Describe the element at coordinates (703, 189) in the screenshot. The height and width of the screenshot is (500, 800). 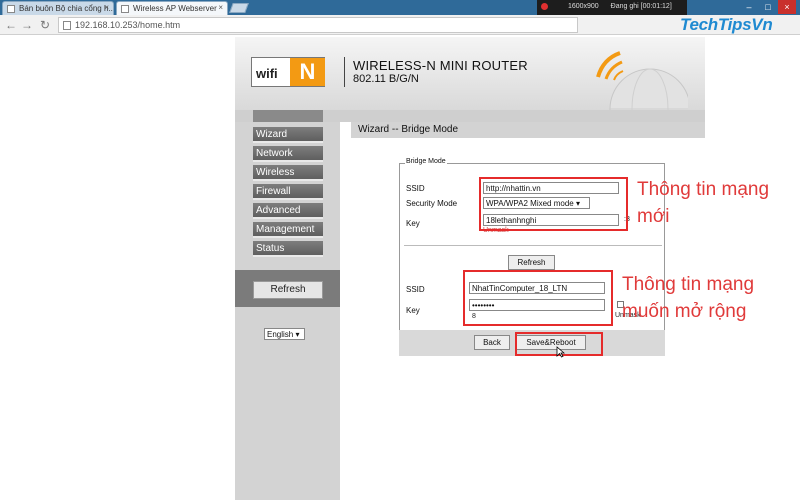
I see `annotation-new-line1: Thông tin mạng` at that location.